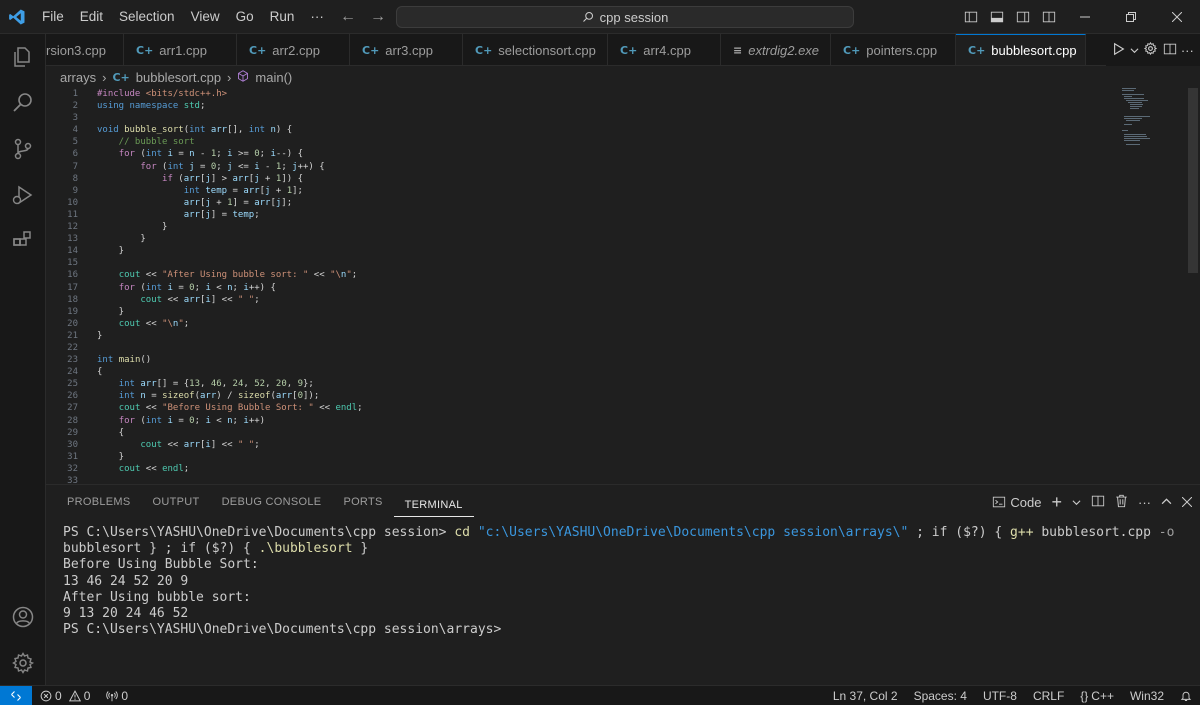  I want to click on tab-arr1: C+ arr1.cpp, so click(180, 49).